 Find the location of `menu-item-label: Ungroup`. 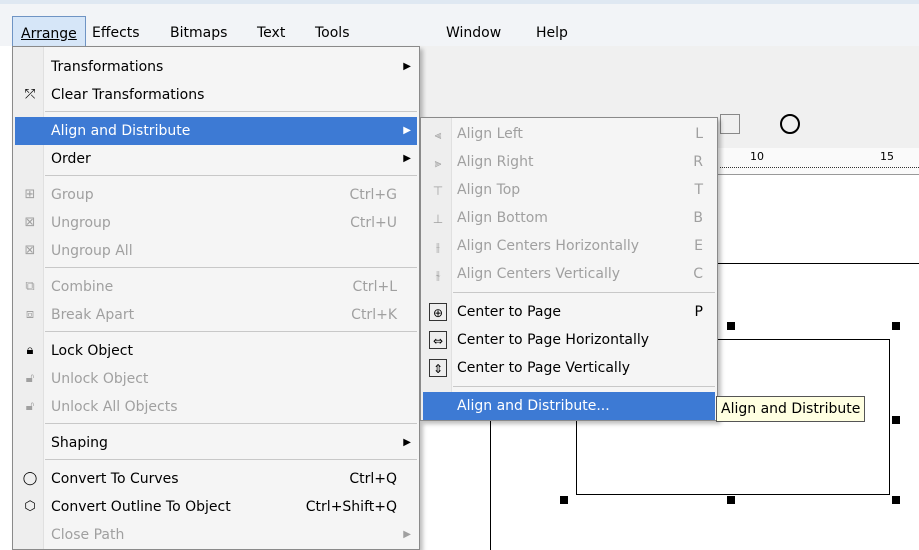

menu-item-label: Ungroup is located at coordinates (81, 223).